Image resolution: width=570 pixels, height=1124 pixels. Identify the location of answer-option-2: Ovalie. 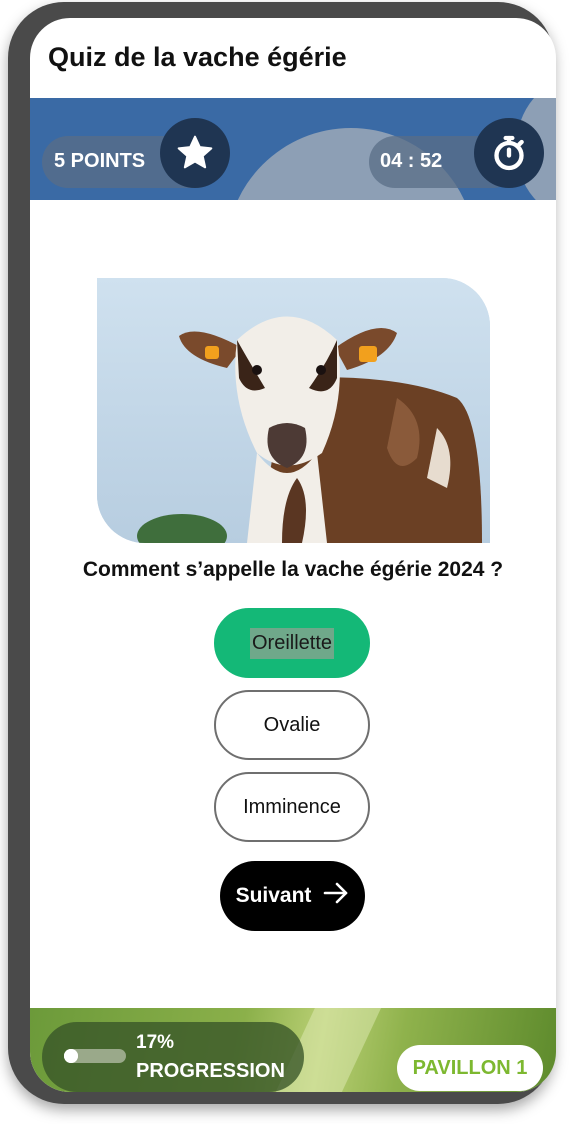
(292, 725).